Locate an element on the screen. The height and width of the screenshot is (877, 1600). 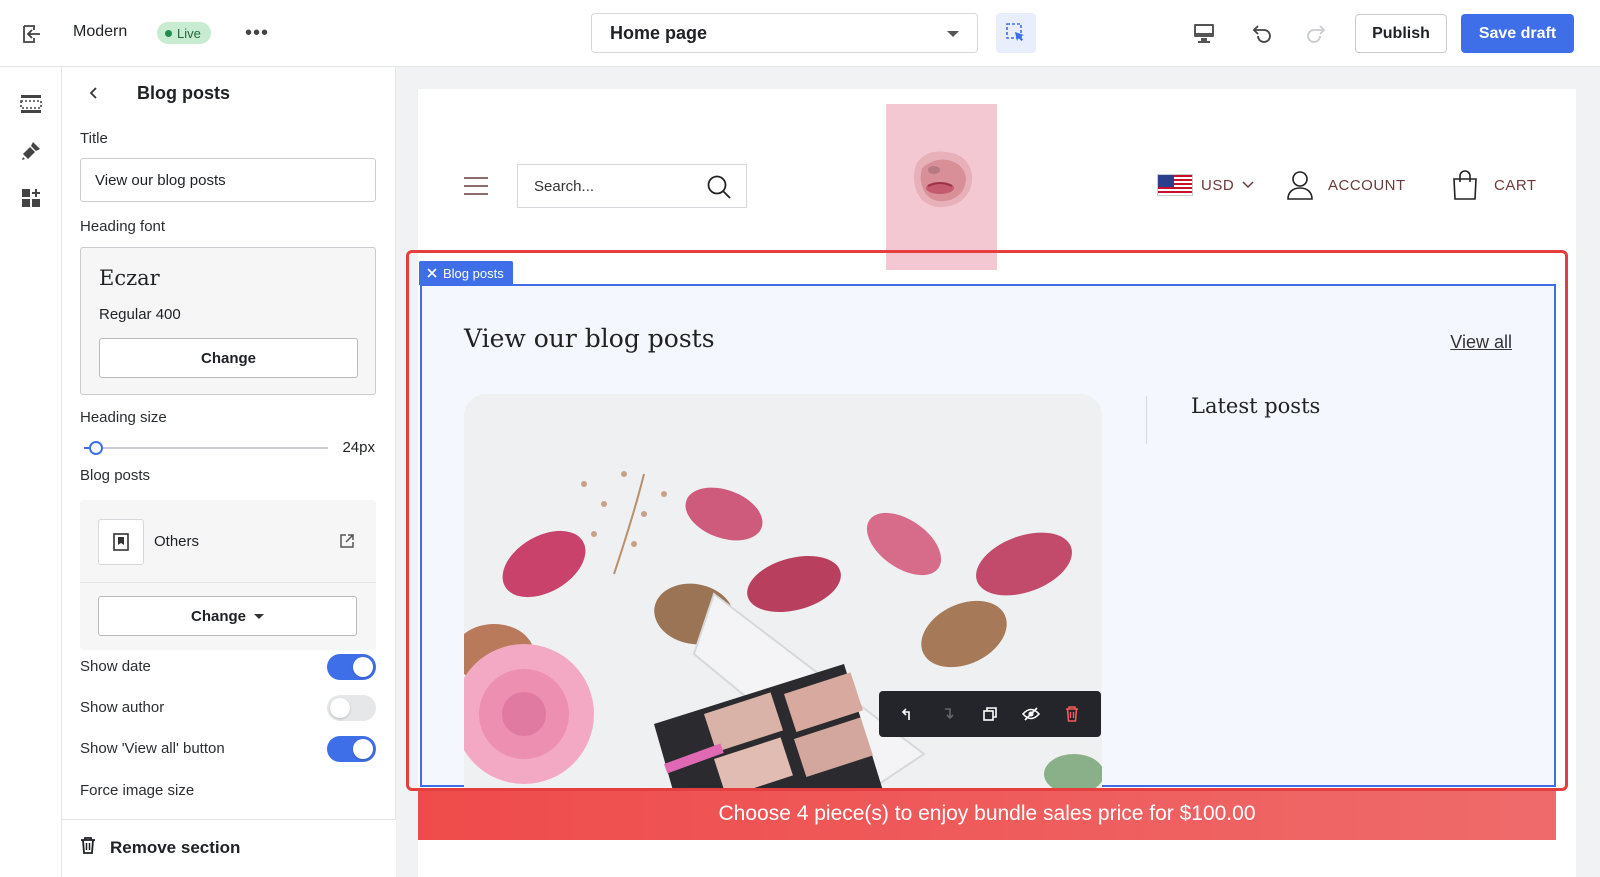
font-name: Eczar is located at coordinates (129, 278).